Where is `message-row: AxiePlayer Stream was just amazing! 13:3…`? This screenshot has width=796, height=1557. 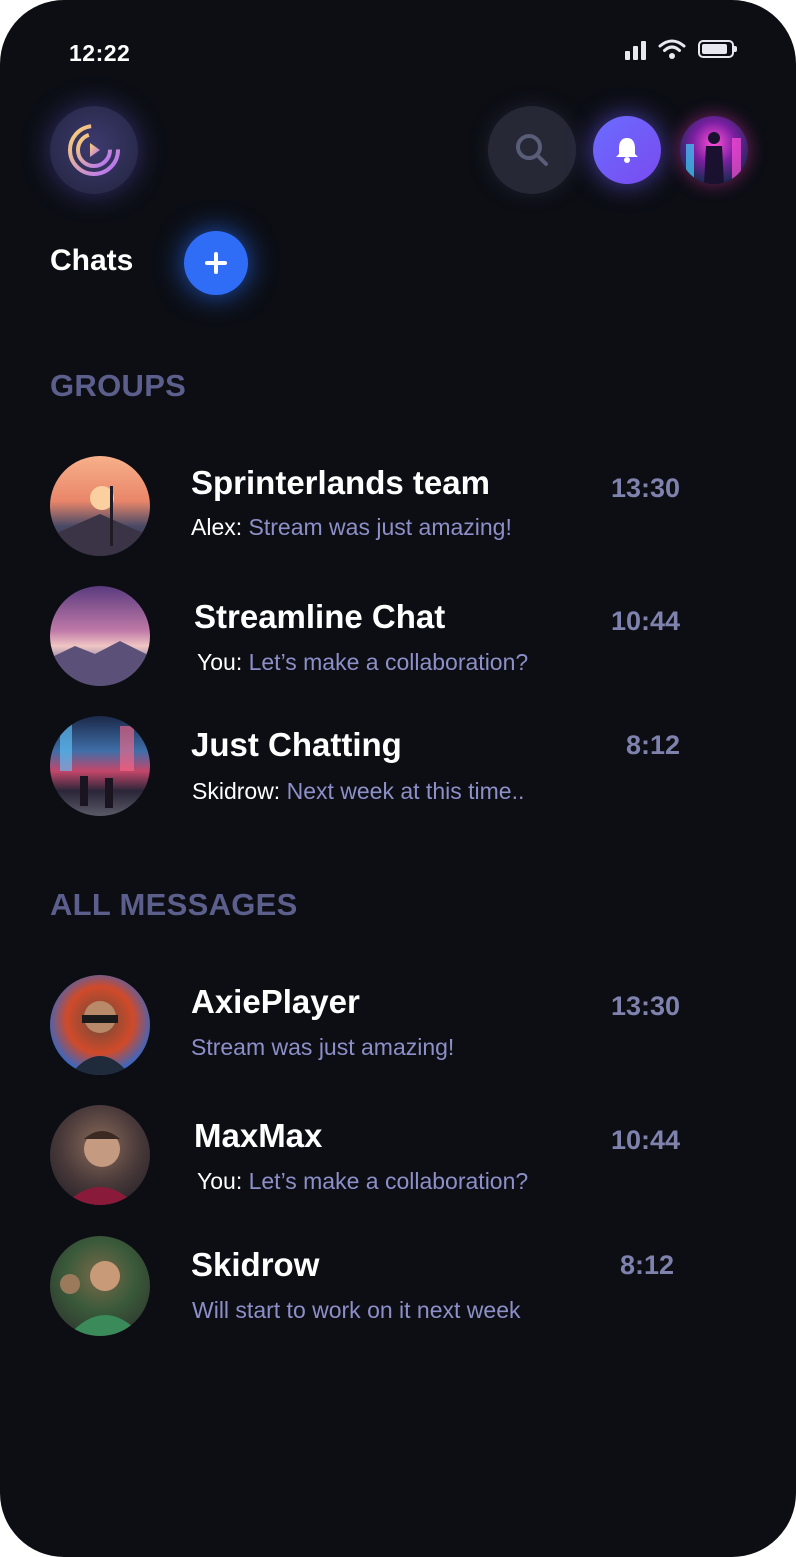
message-row: AxiePlayer Stream was just amazing! 13:3… is located at coordinates (370, 1025).